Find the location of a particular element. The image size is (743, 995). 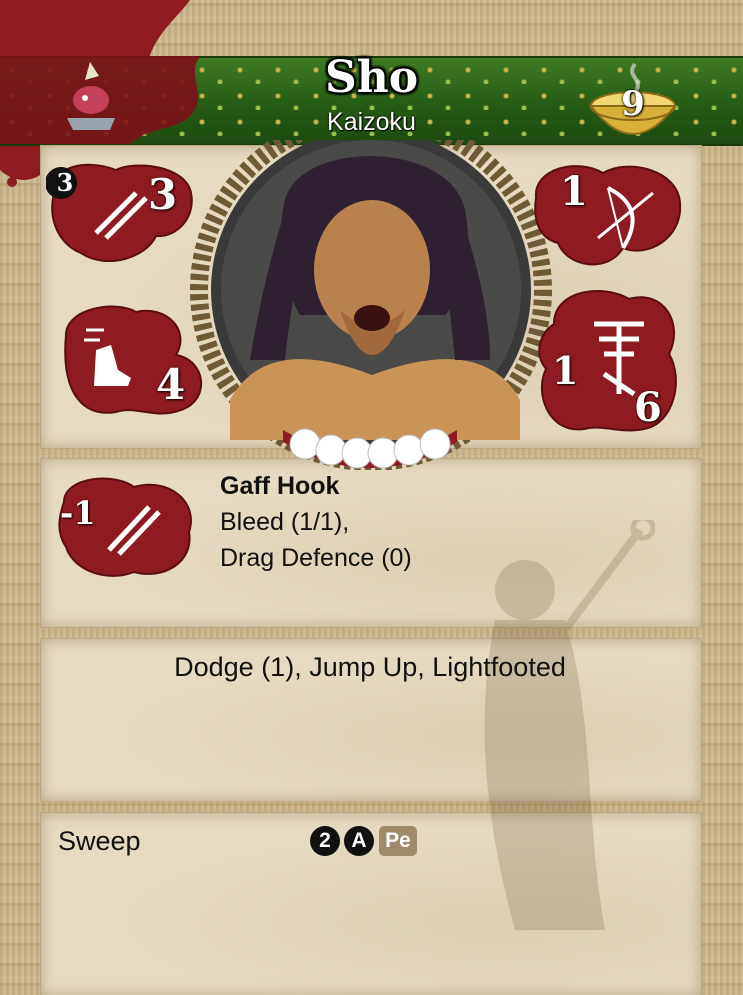

abilities-text: Dodge (1), Jump Up, Lightfooted is located at coordinates (370, 667).